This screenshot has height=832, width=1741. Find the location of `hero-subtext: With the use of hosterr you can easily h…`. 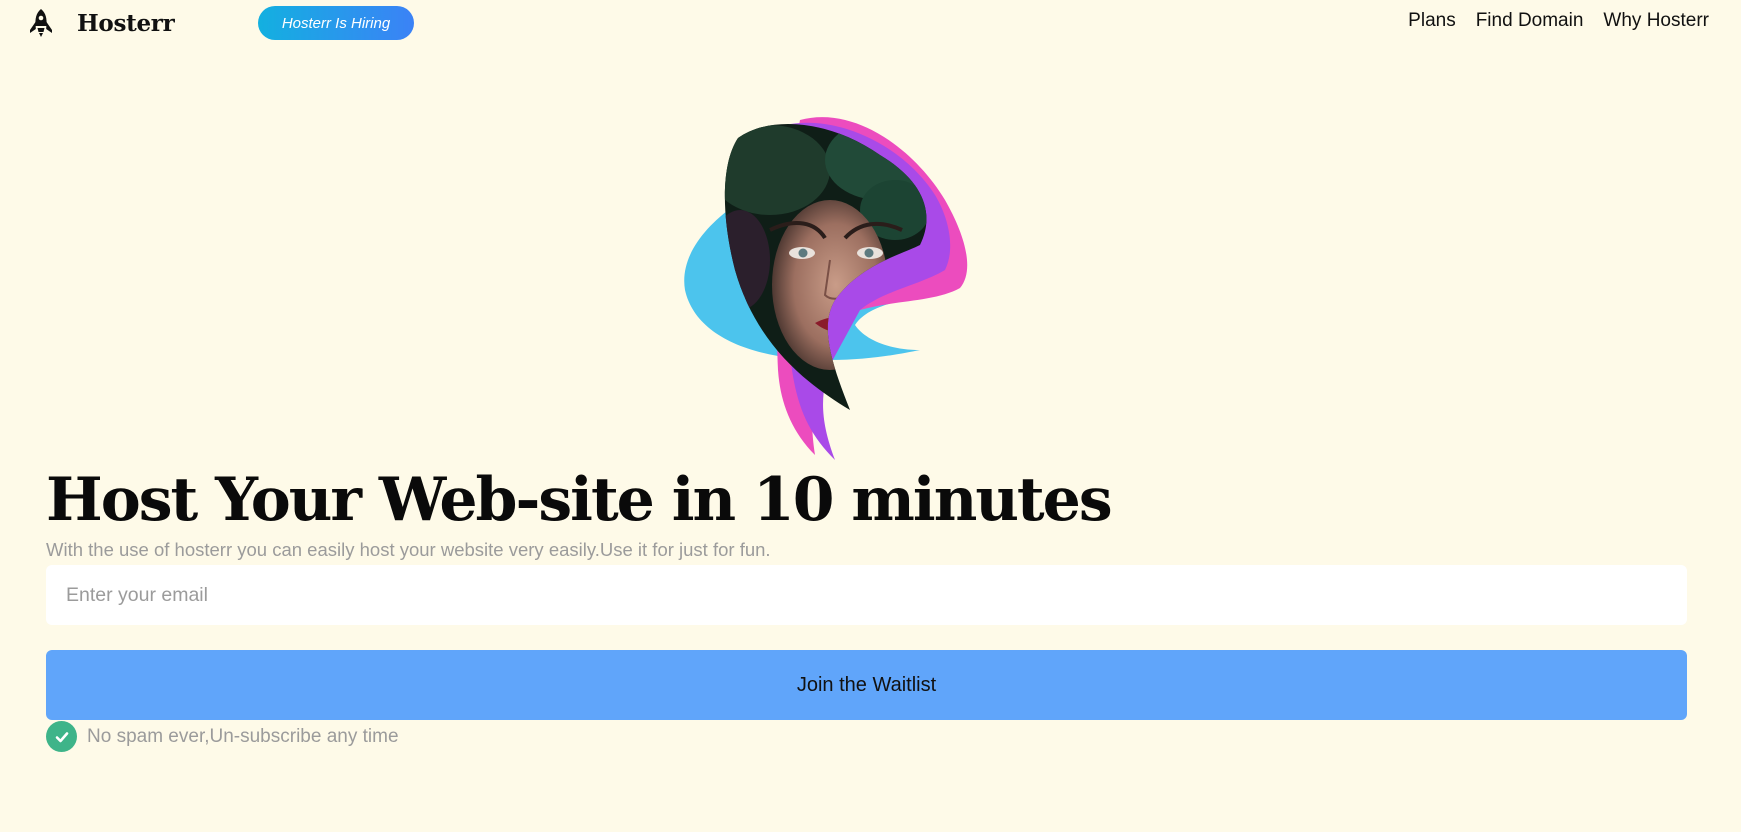

hero-subtext: With the use of hosterr you can easily h… is located at coordinates (408, 549).